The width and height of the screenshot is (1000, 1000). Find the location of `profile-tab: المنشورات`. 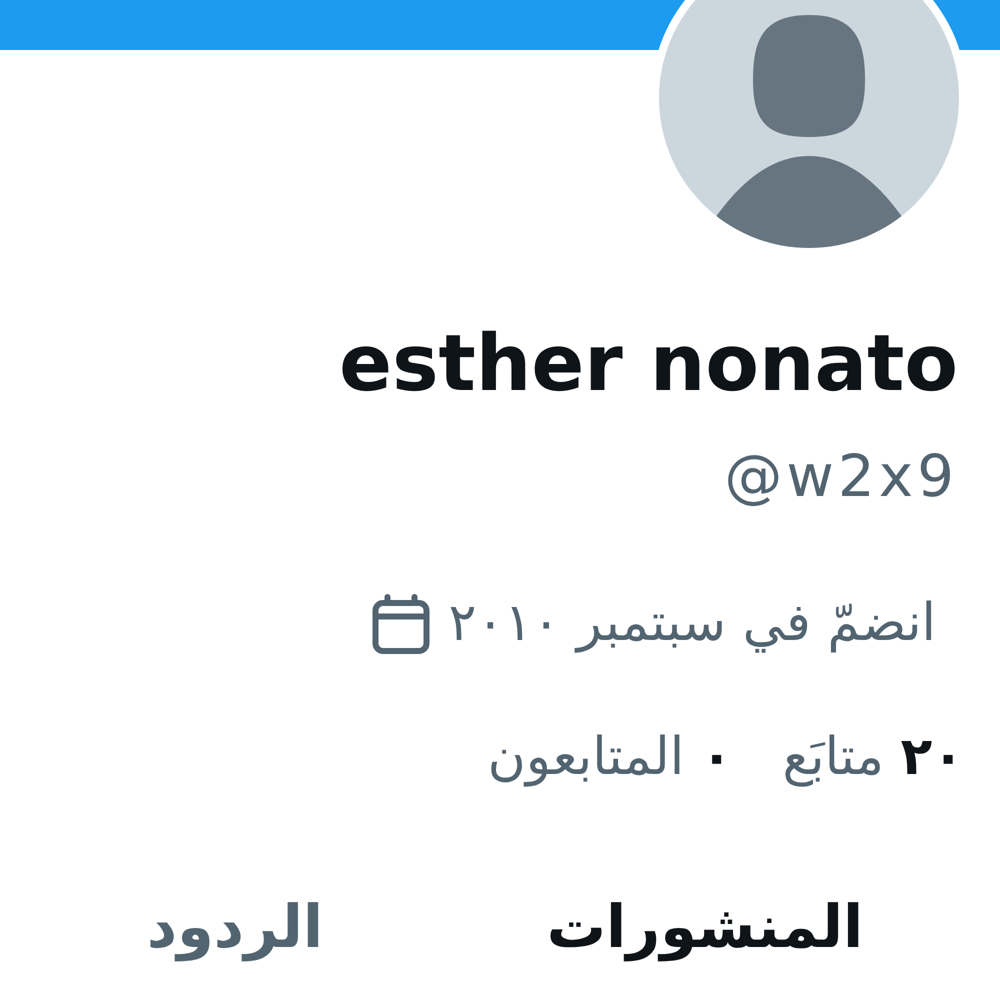

profile-tab: المنشورات is located at coordinates (705, 927).